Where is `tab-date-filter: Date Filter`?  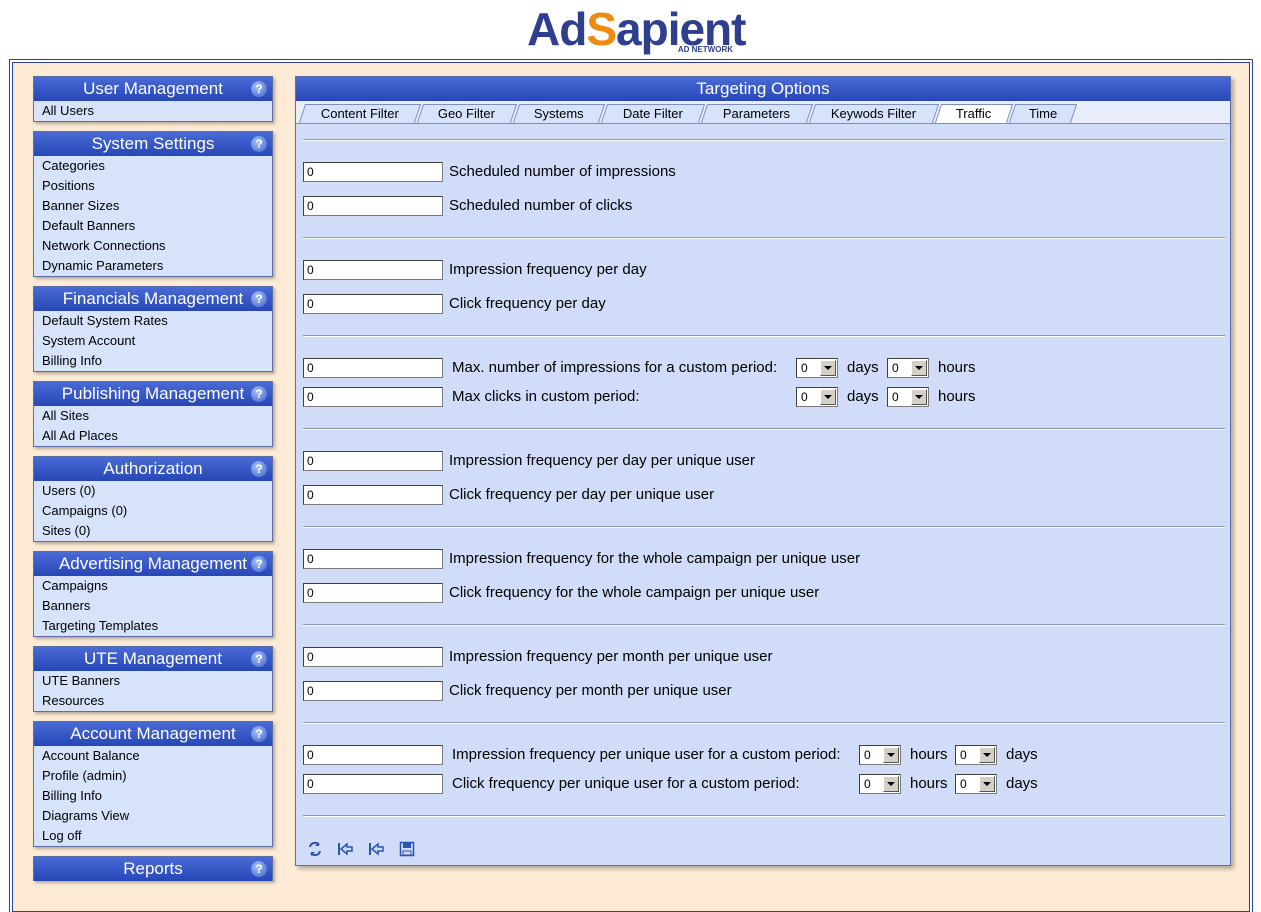
tab-date-filter: Date Filter is located at coordinates (653, 113).